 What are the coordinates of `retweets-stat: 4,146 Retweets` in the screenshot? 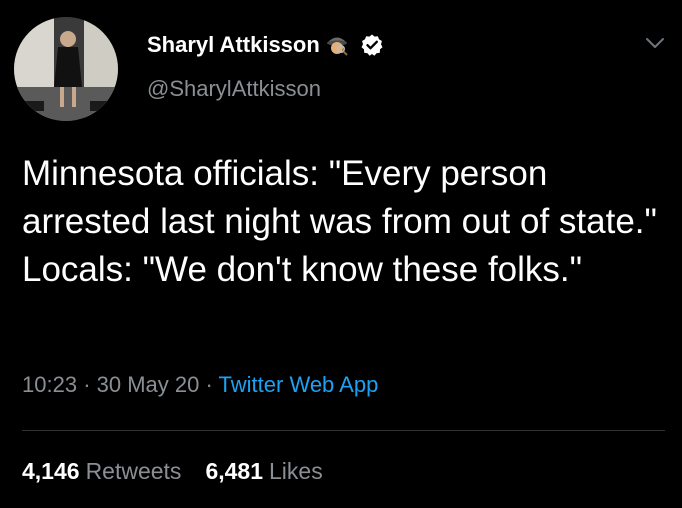 It's located at (101, 471).